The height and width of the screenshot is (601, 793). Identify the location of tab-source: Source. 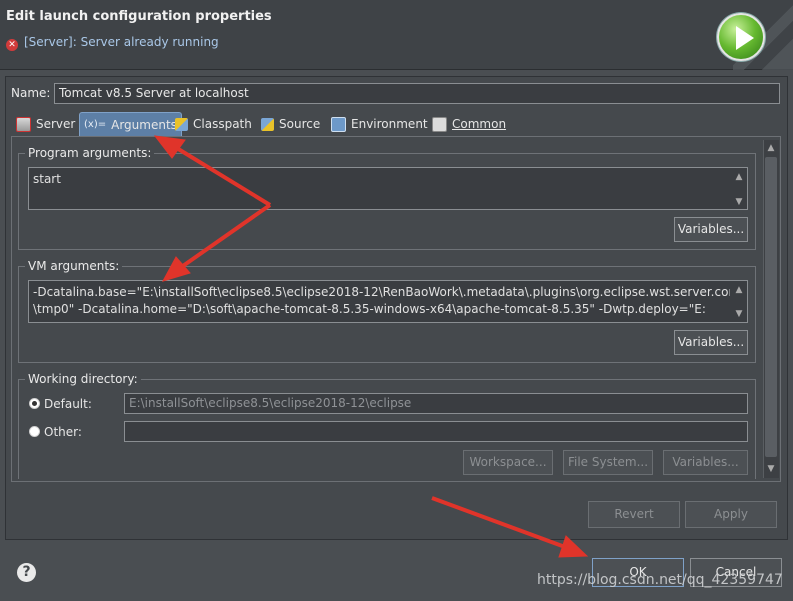
(290, 124).